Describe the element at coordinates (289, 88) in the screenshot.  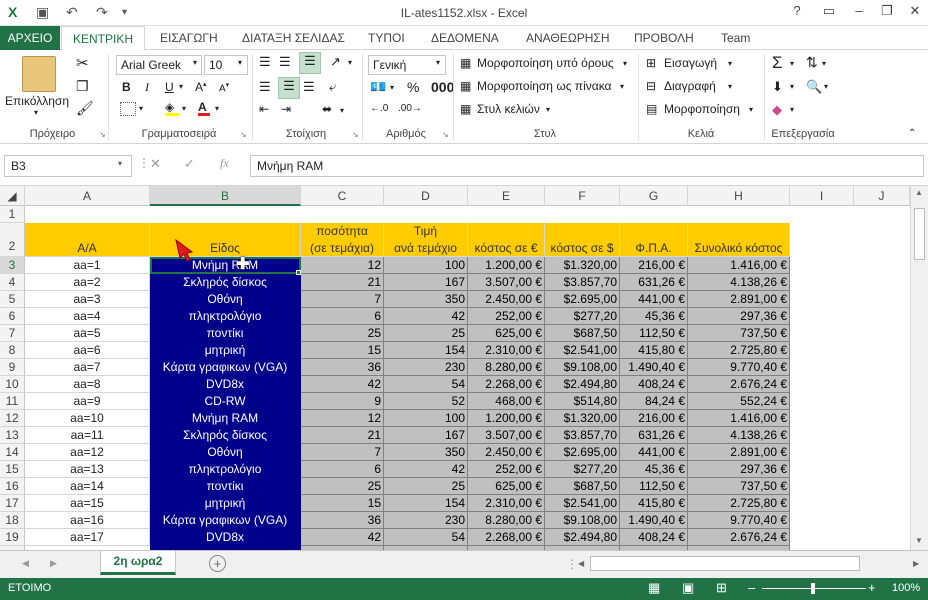
I see `align-center-icon: ☰` at that location.